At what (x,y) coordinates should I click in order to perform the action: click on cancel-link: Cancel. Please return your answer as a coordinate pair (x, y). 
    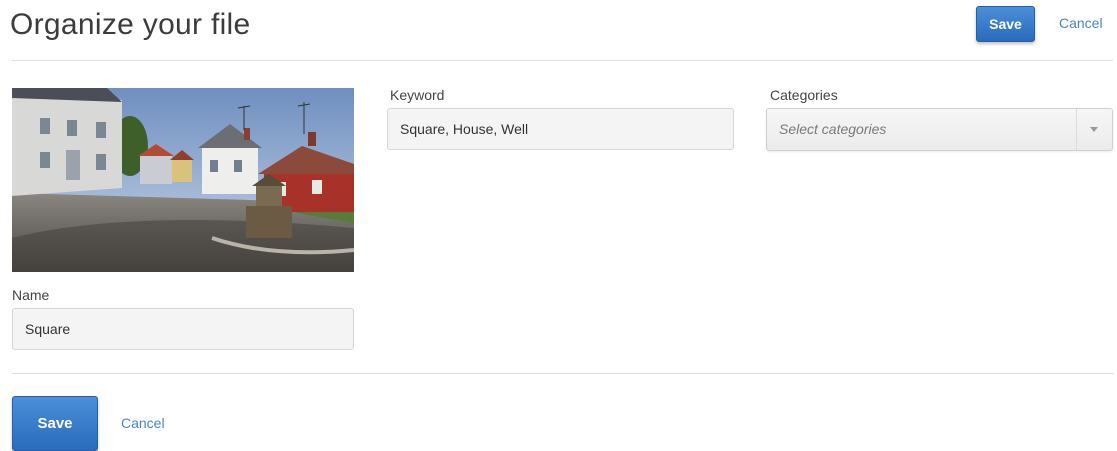
    Looking at the image, I should click on (1081, 23).